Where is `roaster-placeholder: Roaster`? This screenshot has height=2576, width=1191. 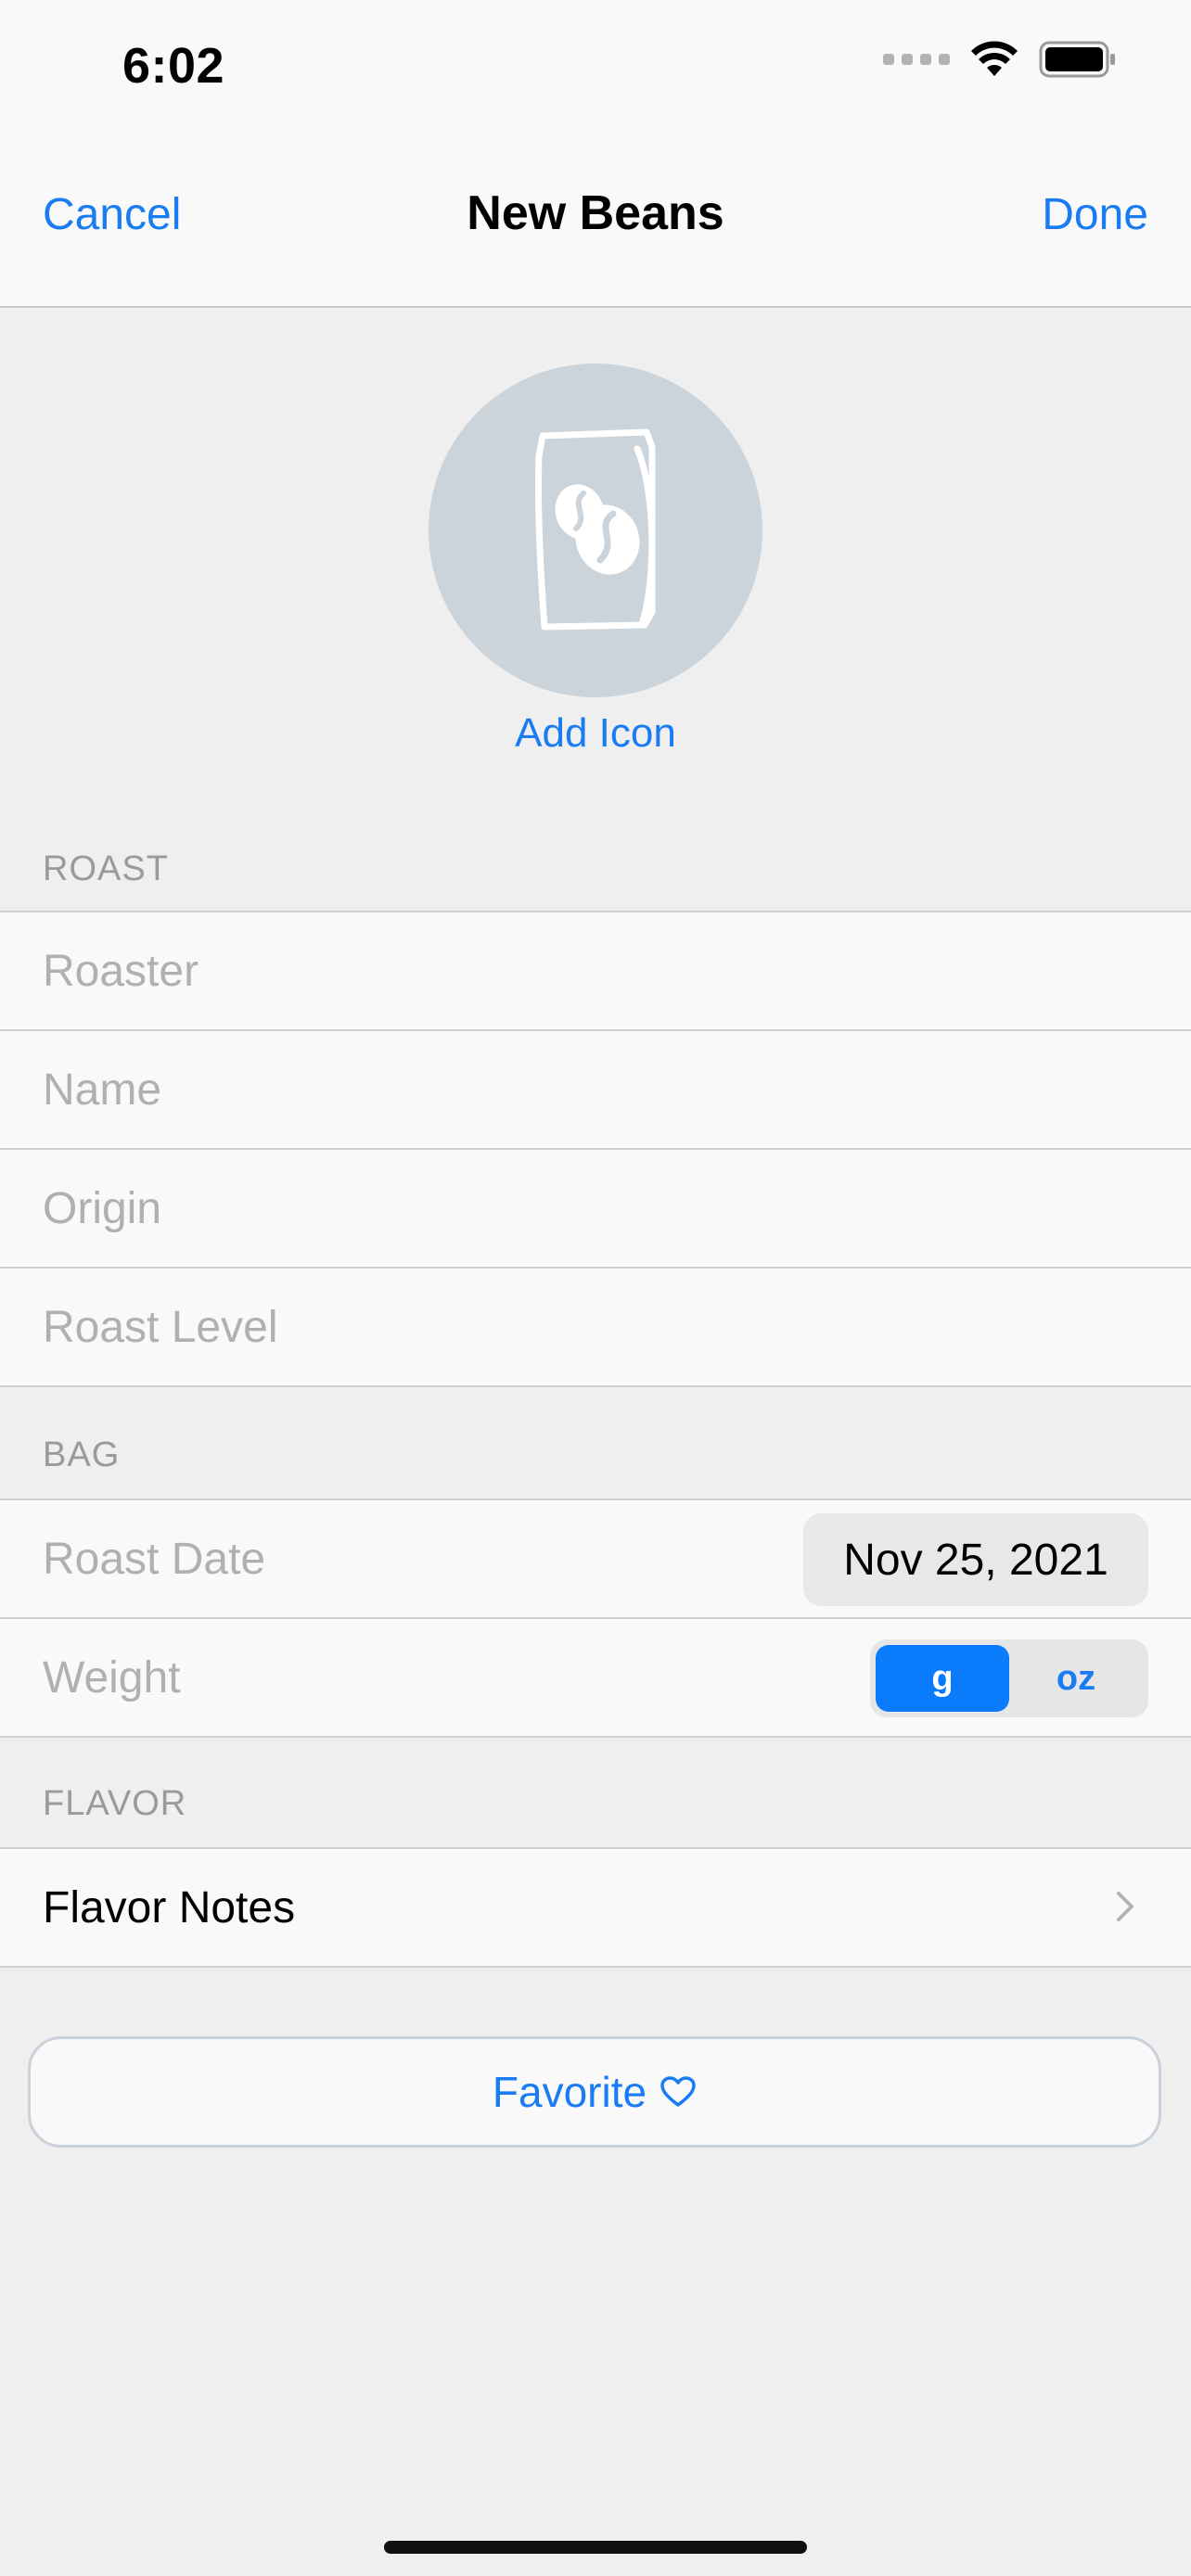
roaster-placeholder: Roaster is located at coordinates (121, 971).